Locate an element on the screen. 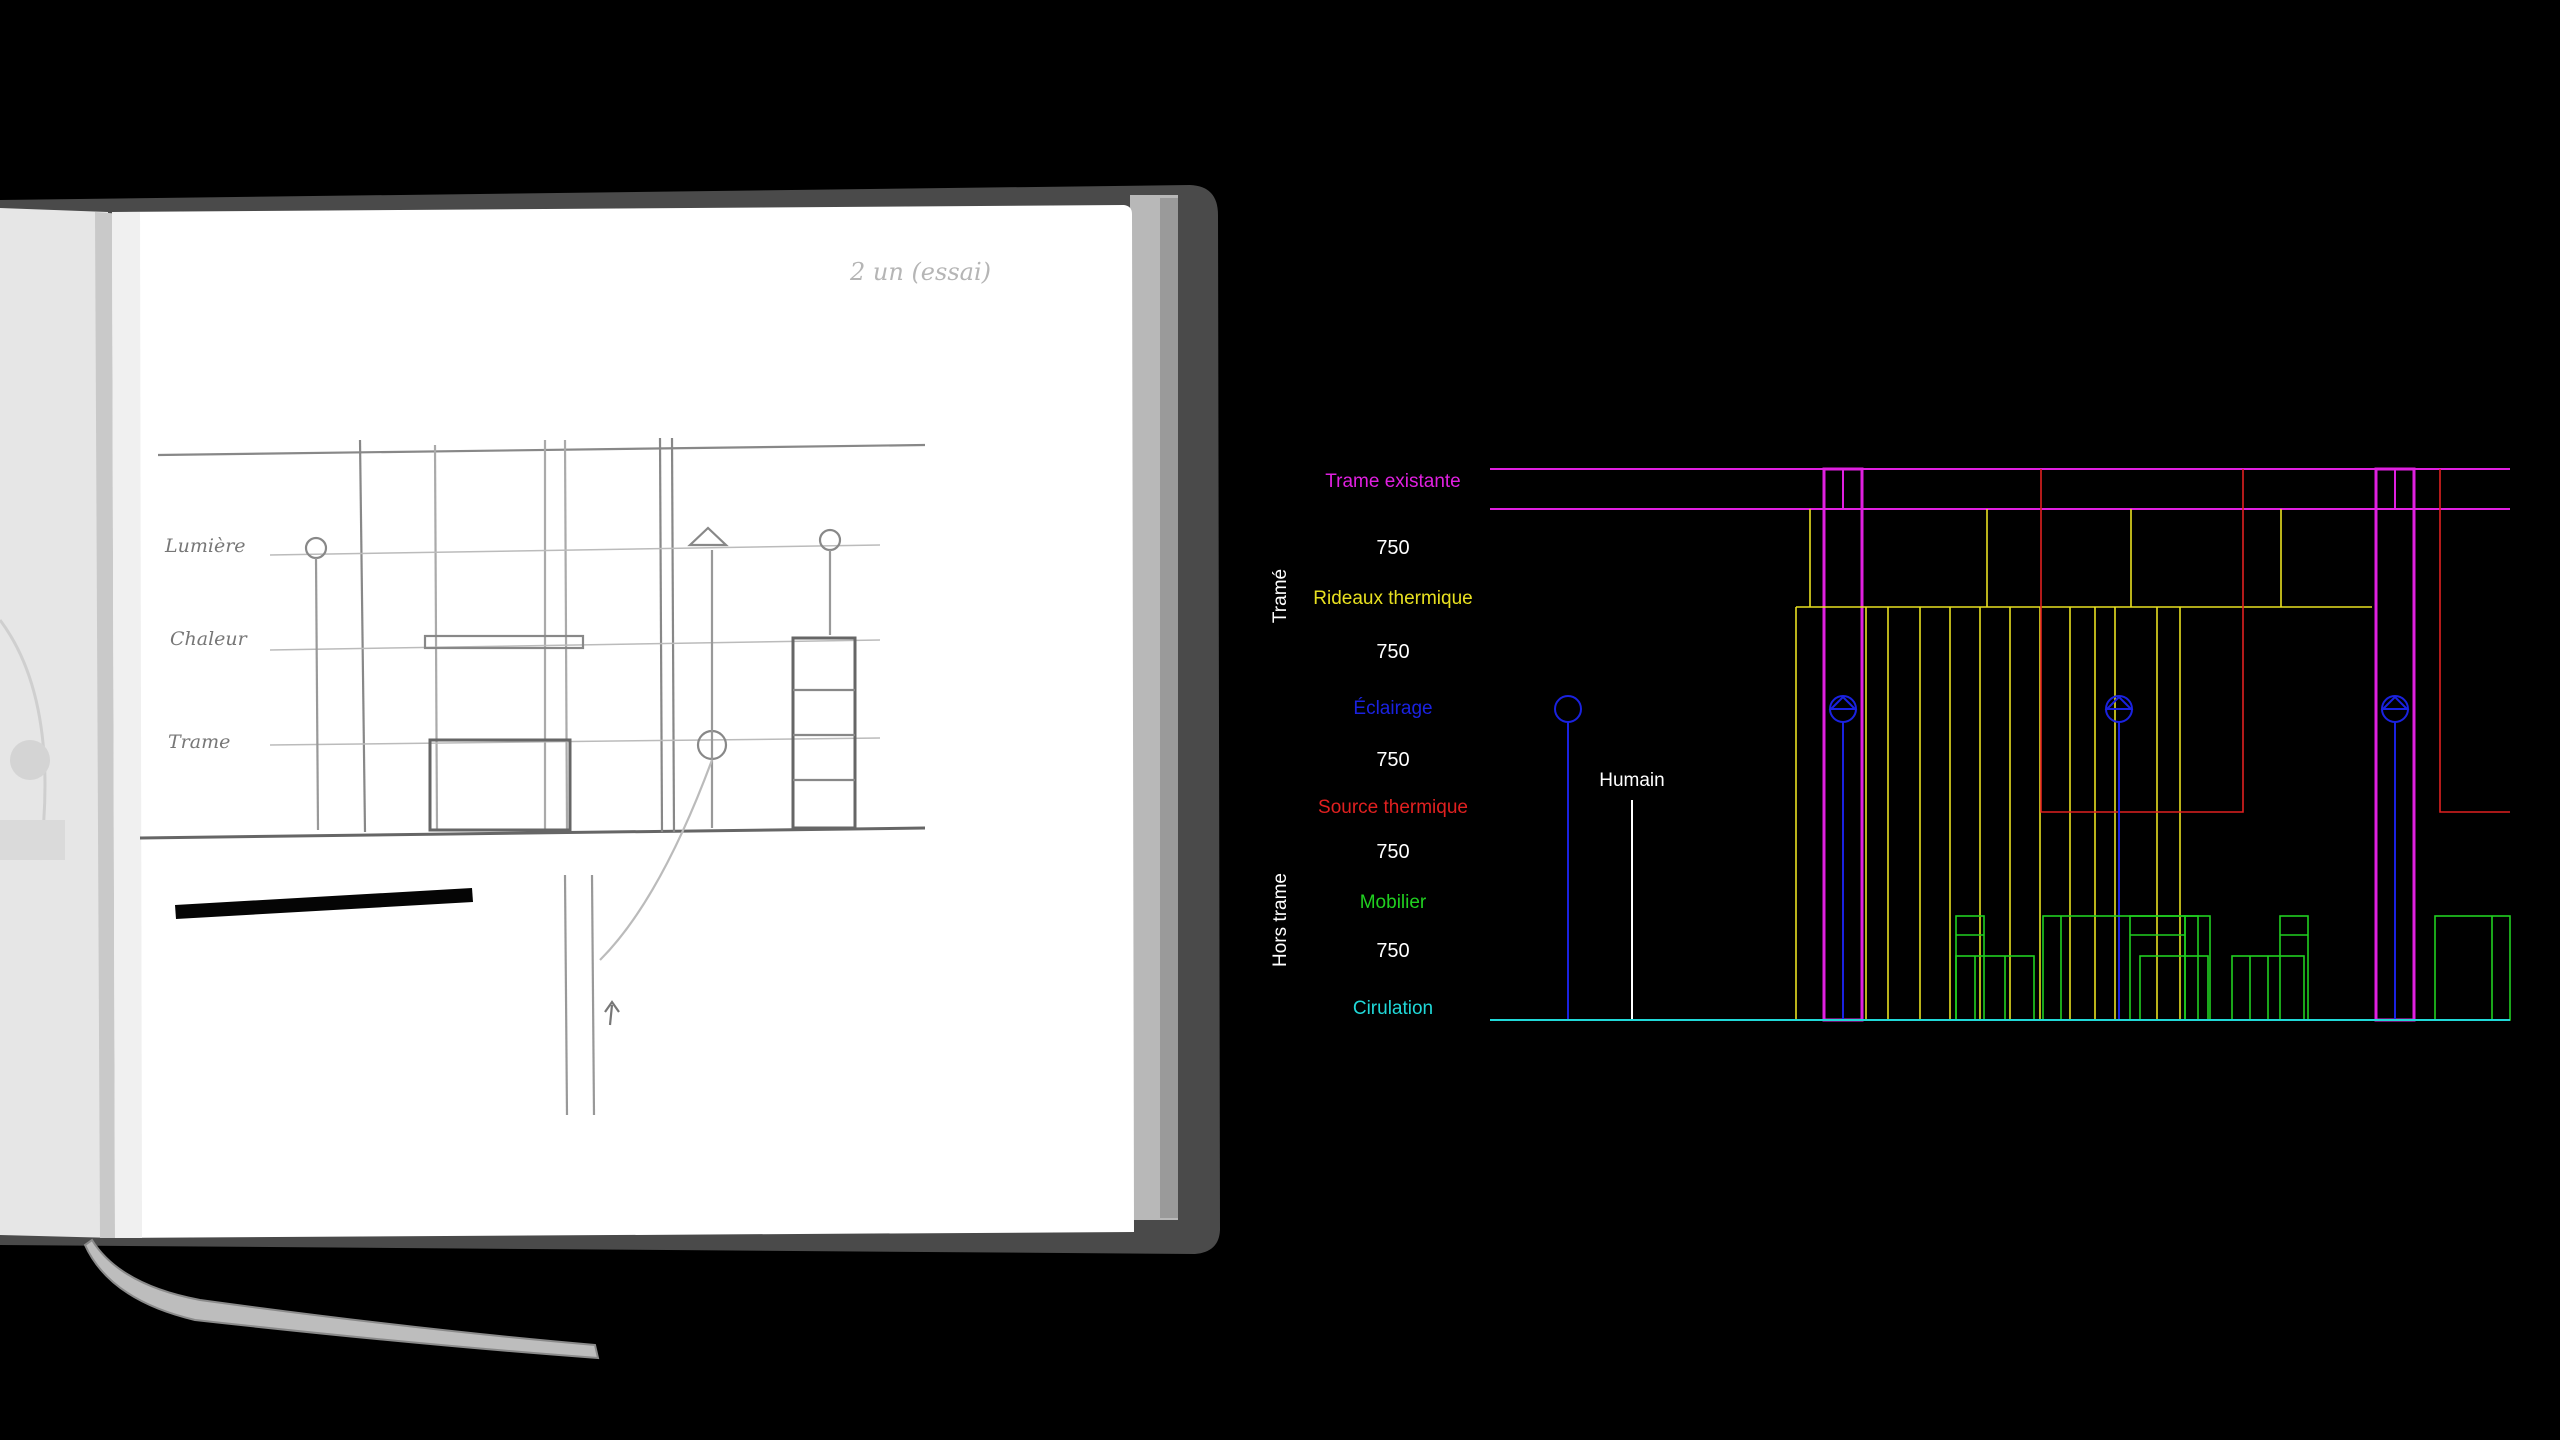 Image resolution: width=2560 pixels, height=1440 pixels. sketch-label-trame: Trame is located at coordinates (199, 742).